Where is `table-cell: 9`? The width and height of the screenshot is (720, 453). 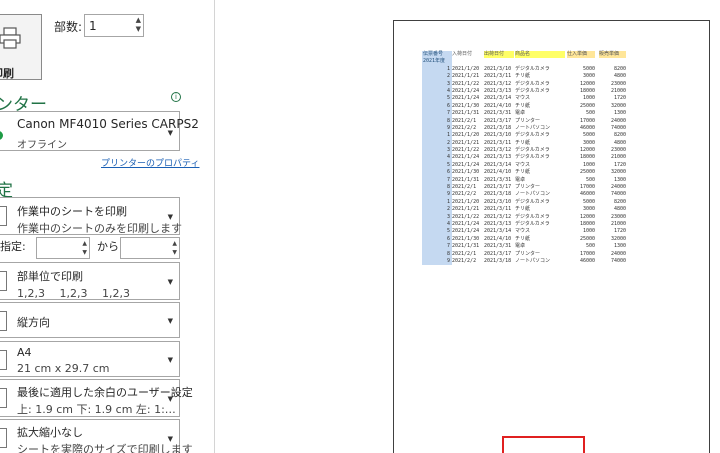
table-cell: 9 is located at coordinates (437, 195).